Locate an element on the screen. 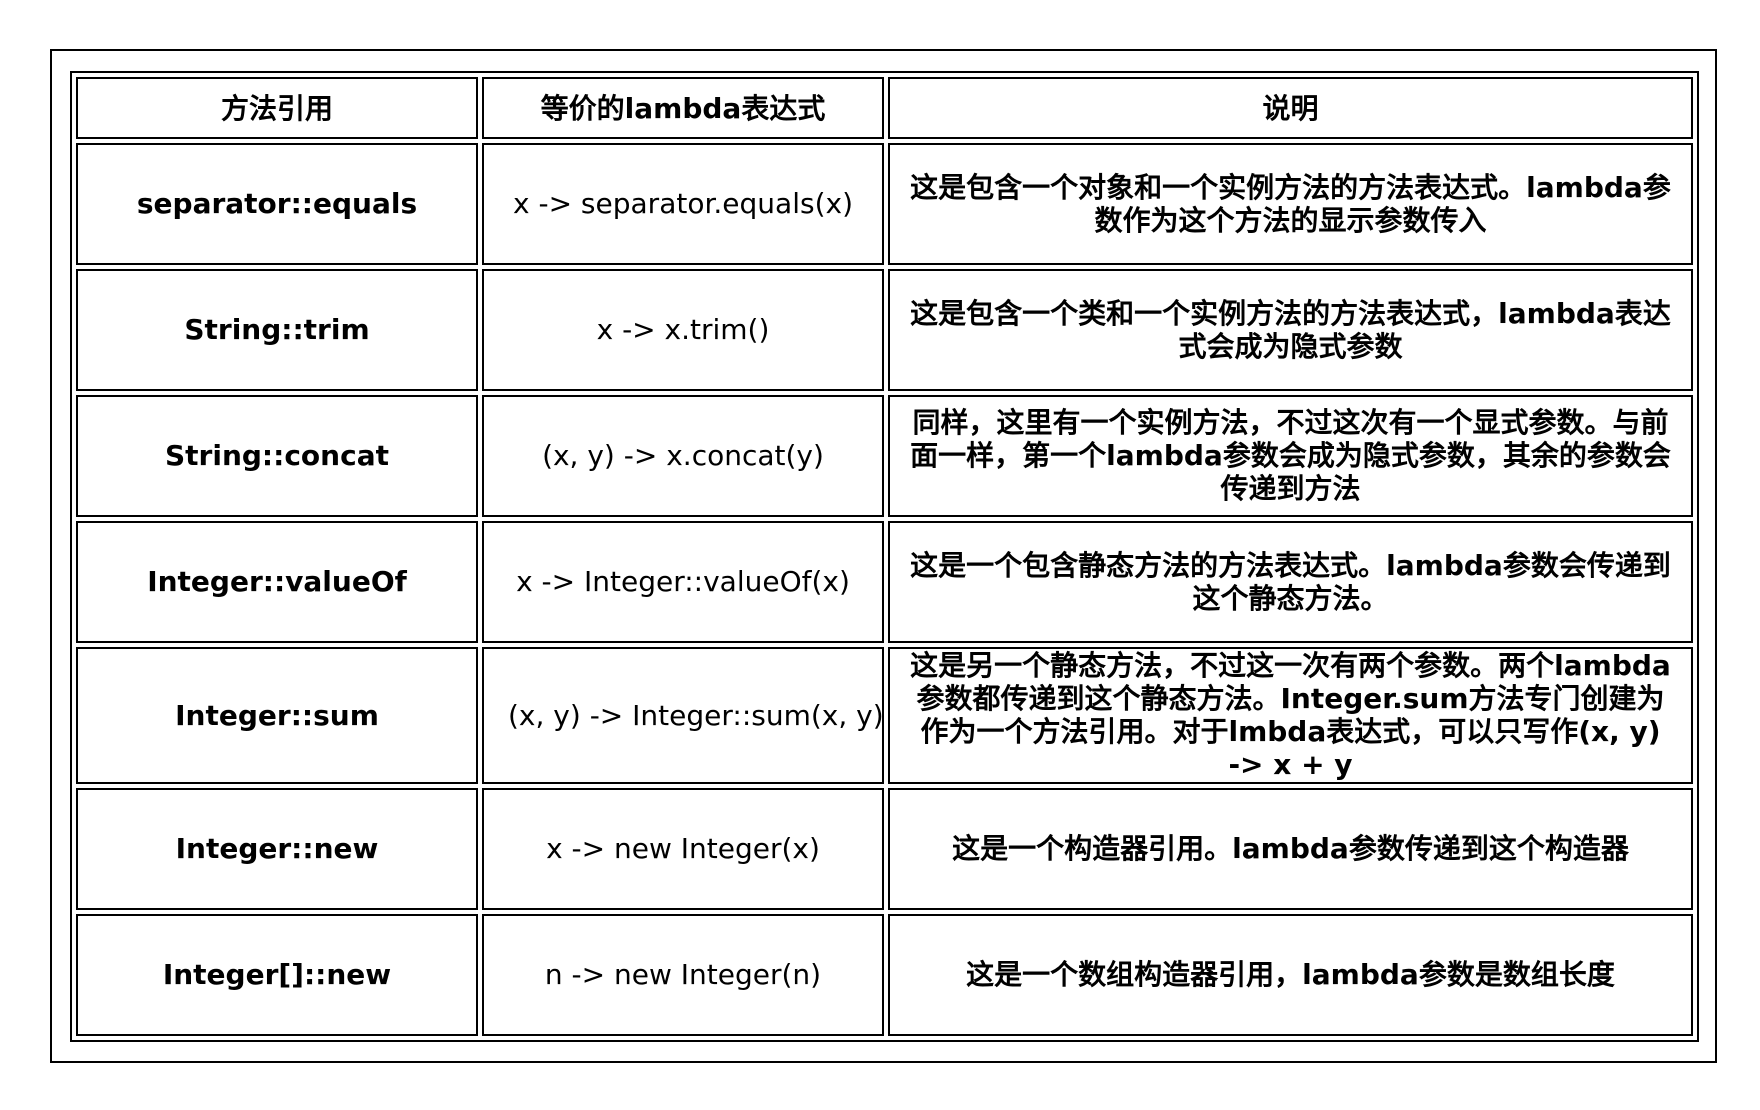 Image resolution: width=1760 pixels, height=1110 pixels. header-row: 方法引用 等价的lambda表达式 说明 is located at coordinates (884, 108).